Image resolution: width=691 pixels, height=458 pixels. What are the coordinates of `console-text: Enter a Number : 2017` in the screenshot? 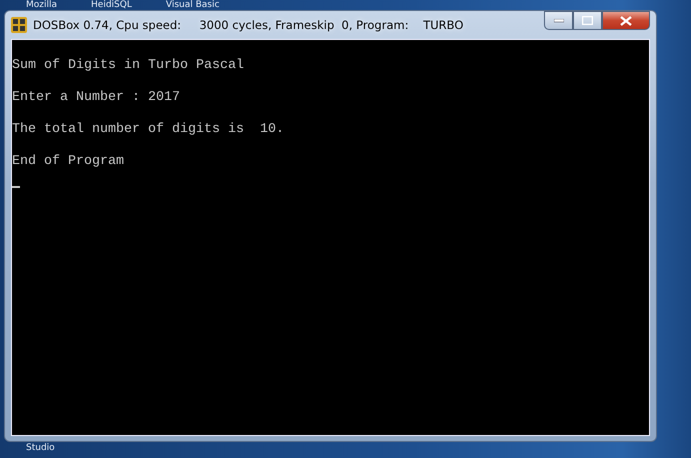 It's located at (96, 98).